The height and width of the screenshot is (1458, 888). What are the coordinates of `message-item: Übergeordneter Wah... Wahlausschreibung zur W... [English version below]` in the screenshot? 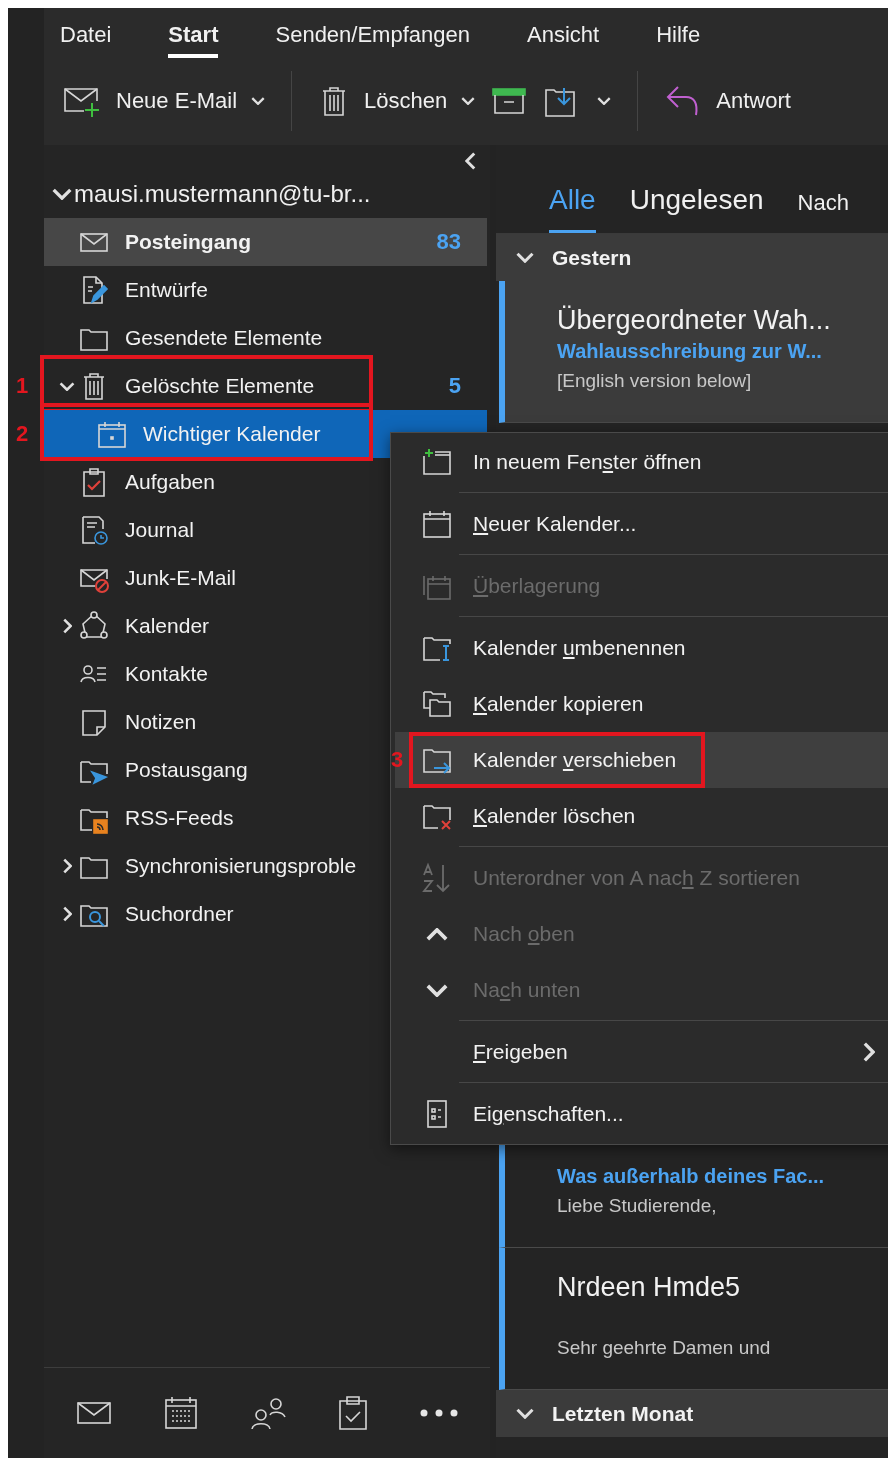 It's located at (693, 352).